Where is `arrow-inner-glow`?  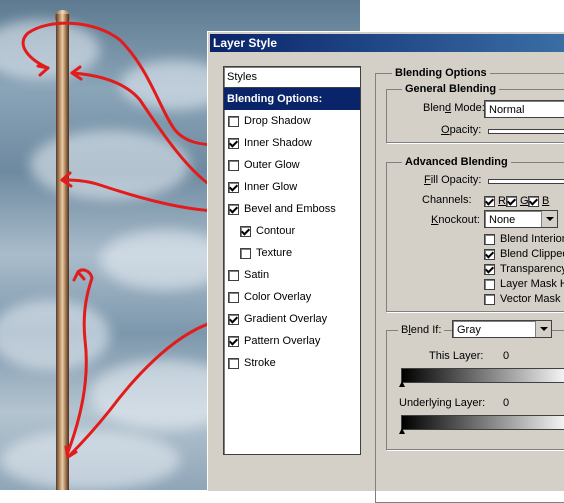 arrow-inner-glow is located at coordinates (145, 131).